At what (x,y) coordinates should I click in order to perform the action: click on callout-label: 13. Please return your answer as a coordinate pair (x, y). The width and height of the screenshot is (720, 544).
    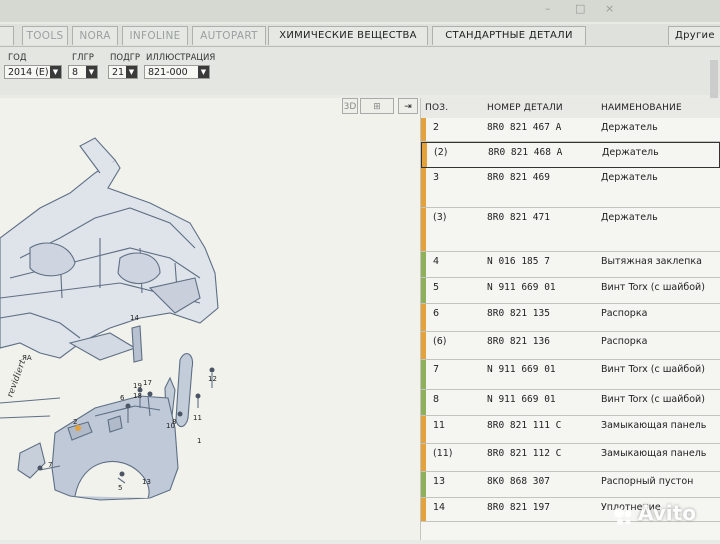
    Looking at the image, I should click on (146, 482).